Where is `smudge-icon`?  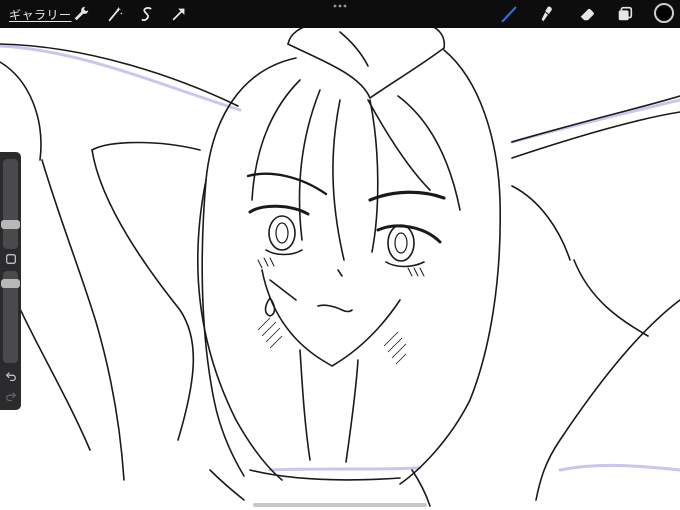
smudge-icon is located at coordinates (547, 14).